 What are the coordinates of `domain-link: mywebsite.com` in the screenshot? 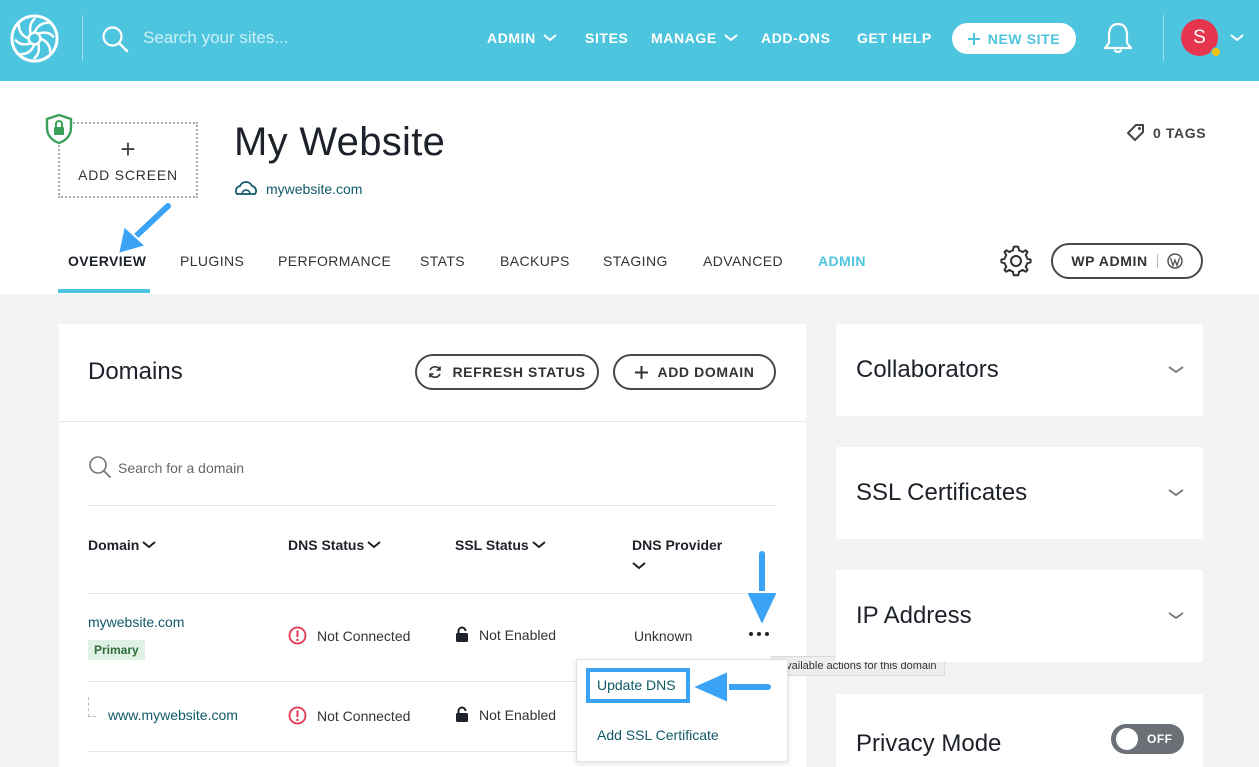 It's located at (136, 622).